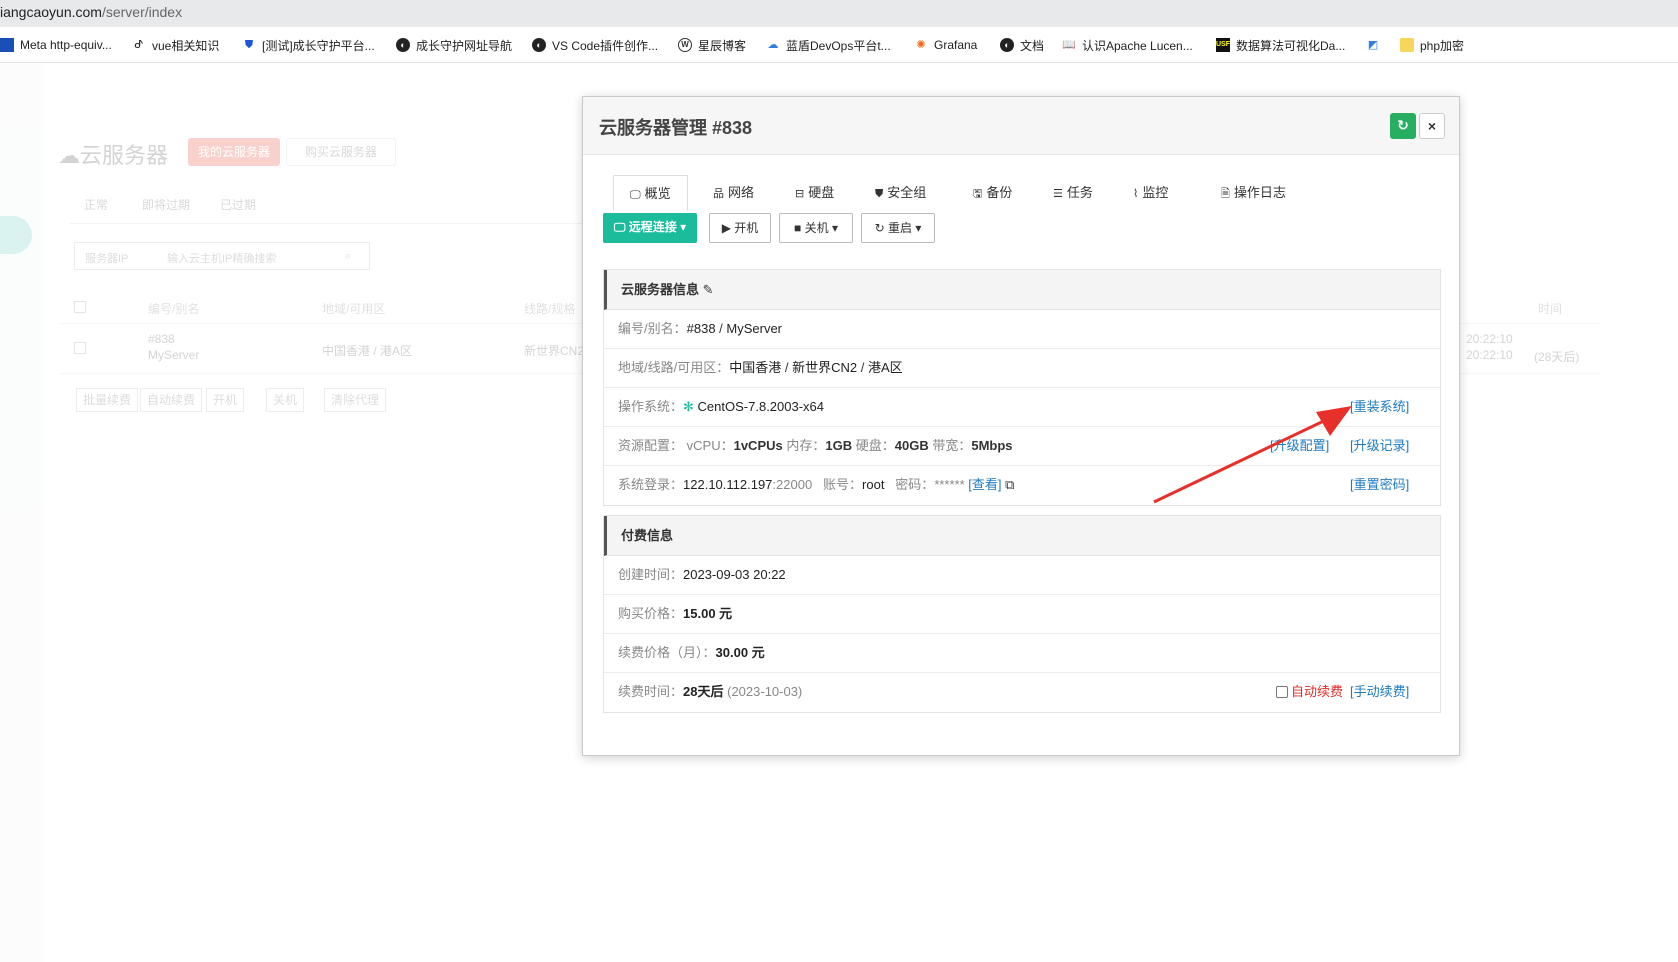 Image resolution: width=1678 pixels, height=962 pixels. What do you see at coordinates (171, 400) in the screenshot?
I see `auto-renew-button: 自动续费` at bounding box center [171, 400].